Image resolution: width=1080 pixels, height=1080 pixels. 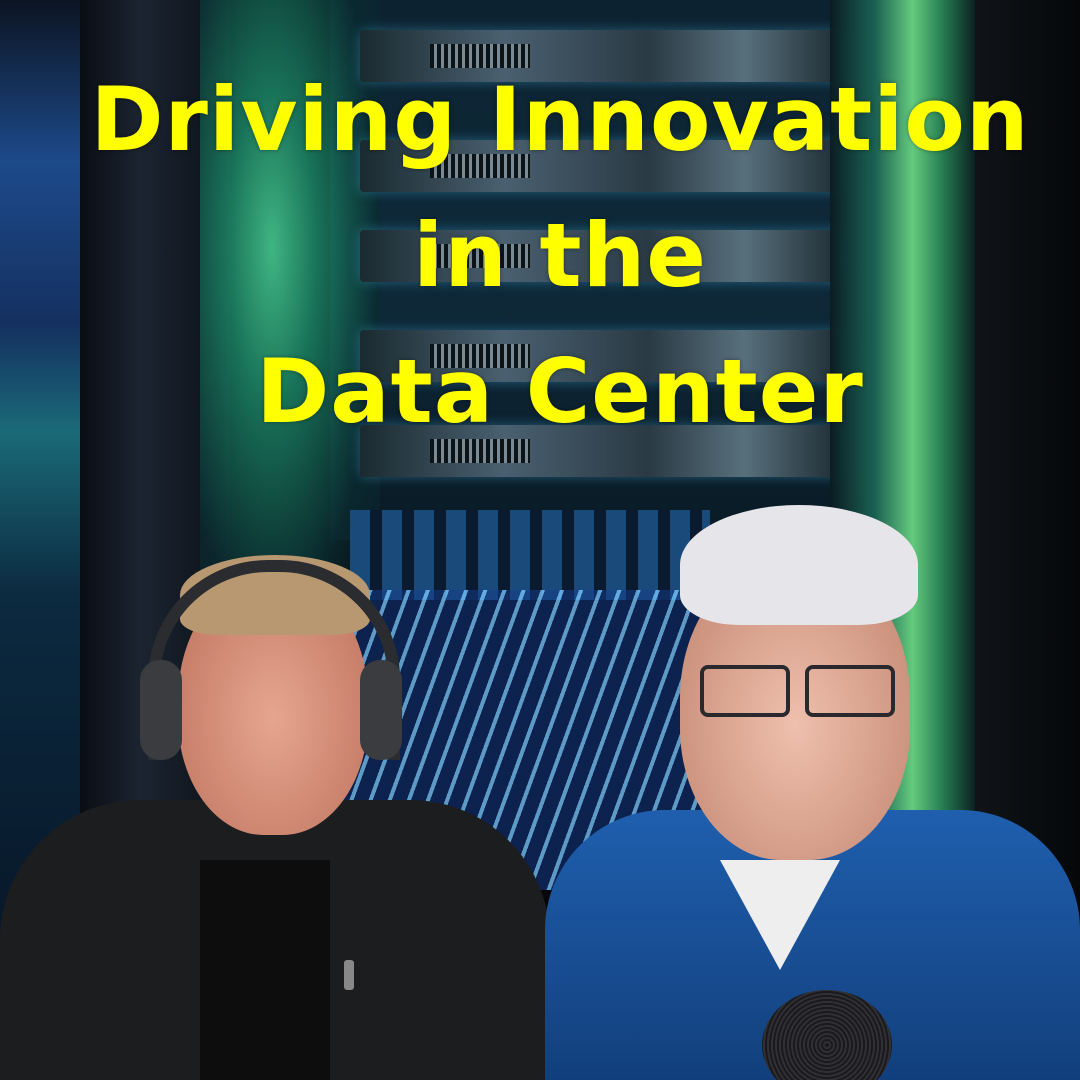 What do you see at coordinates (560, 391) in the screenshot?
I see `title-line-3: Data Center` at bounding box center [560, 391].